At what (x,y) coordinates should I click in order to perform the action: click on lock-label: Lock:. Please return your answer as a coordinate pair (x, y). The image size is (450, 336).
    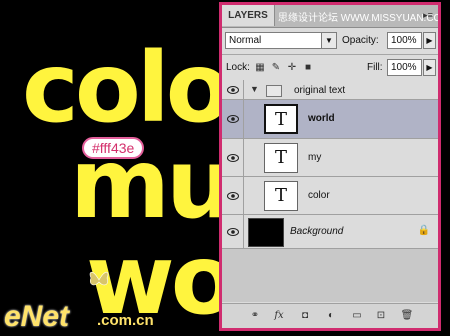
    Looking at the image, I should click on (238, 67).